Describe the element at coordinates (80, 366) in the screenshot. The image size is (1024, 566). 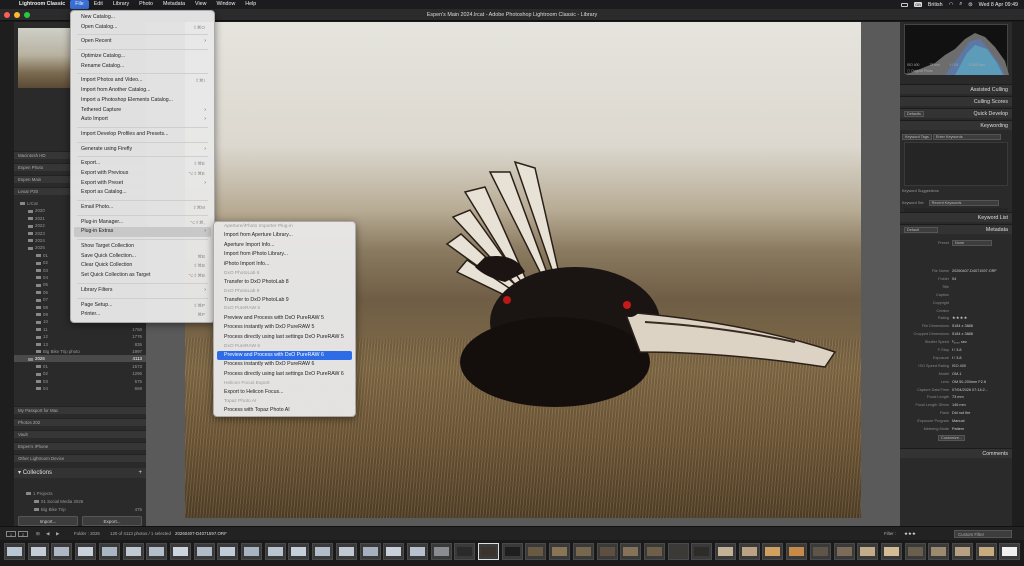
I see `folder-tree-item: 01 1573` at that location.